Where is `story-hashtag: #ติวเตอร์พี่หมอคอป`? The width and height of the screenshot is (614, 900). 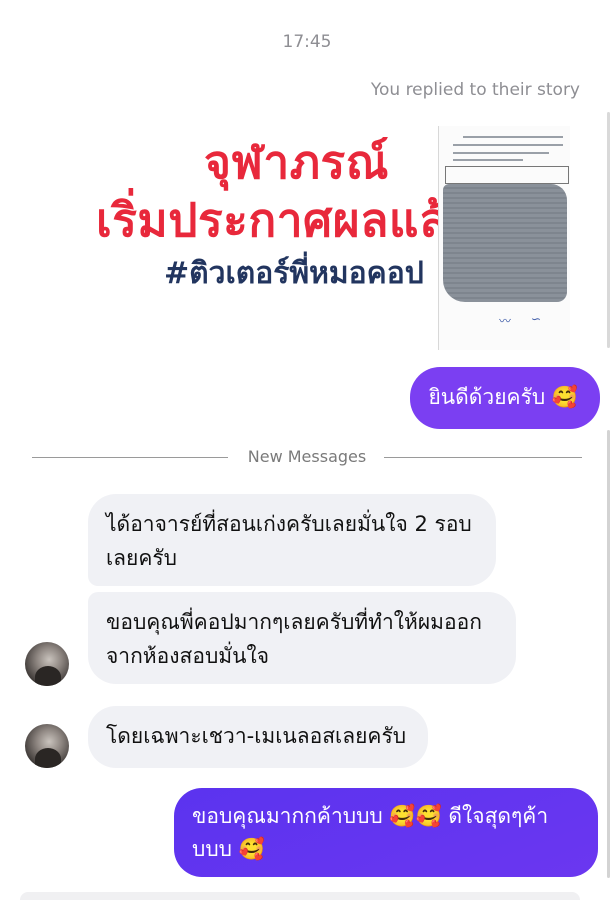
story-hashtag: #ติวเตอร์พี่หมอคอป is located at coordinates (294, 273).